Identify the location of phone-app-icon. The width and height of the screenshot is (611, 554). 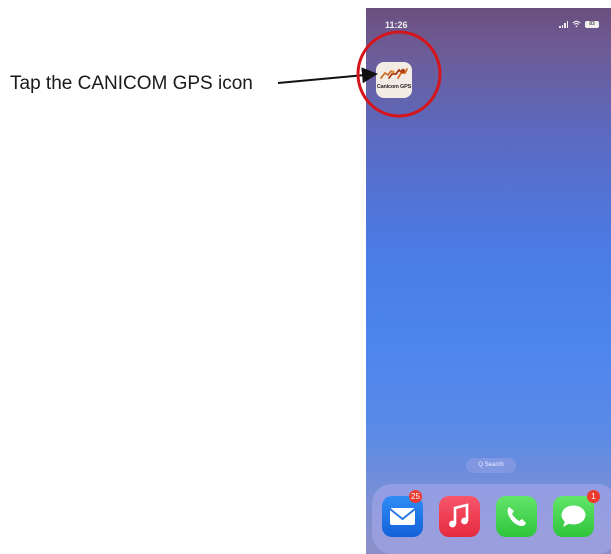
(516, 516).